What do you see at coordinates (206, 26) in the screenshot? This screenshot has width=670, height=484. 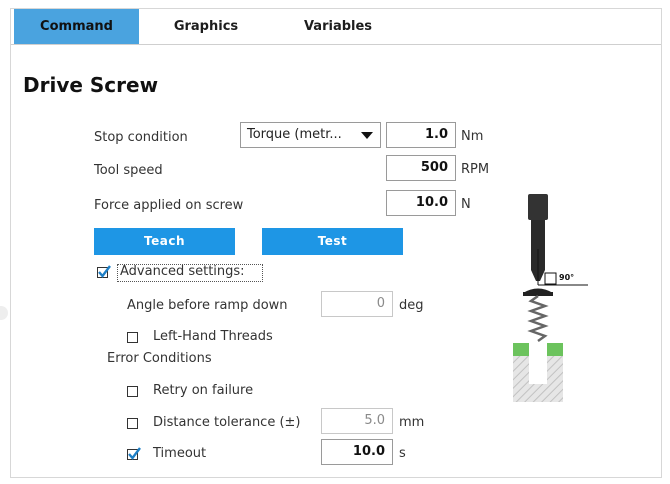 I see `tab-graphics: Graphics` at bounding box center [206, 26].